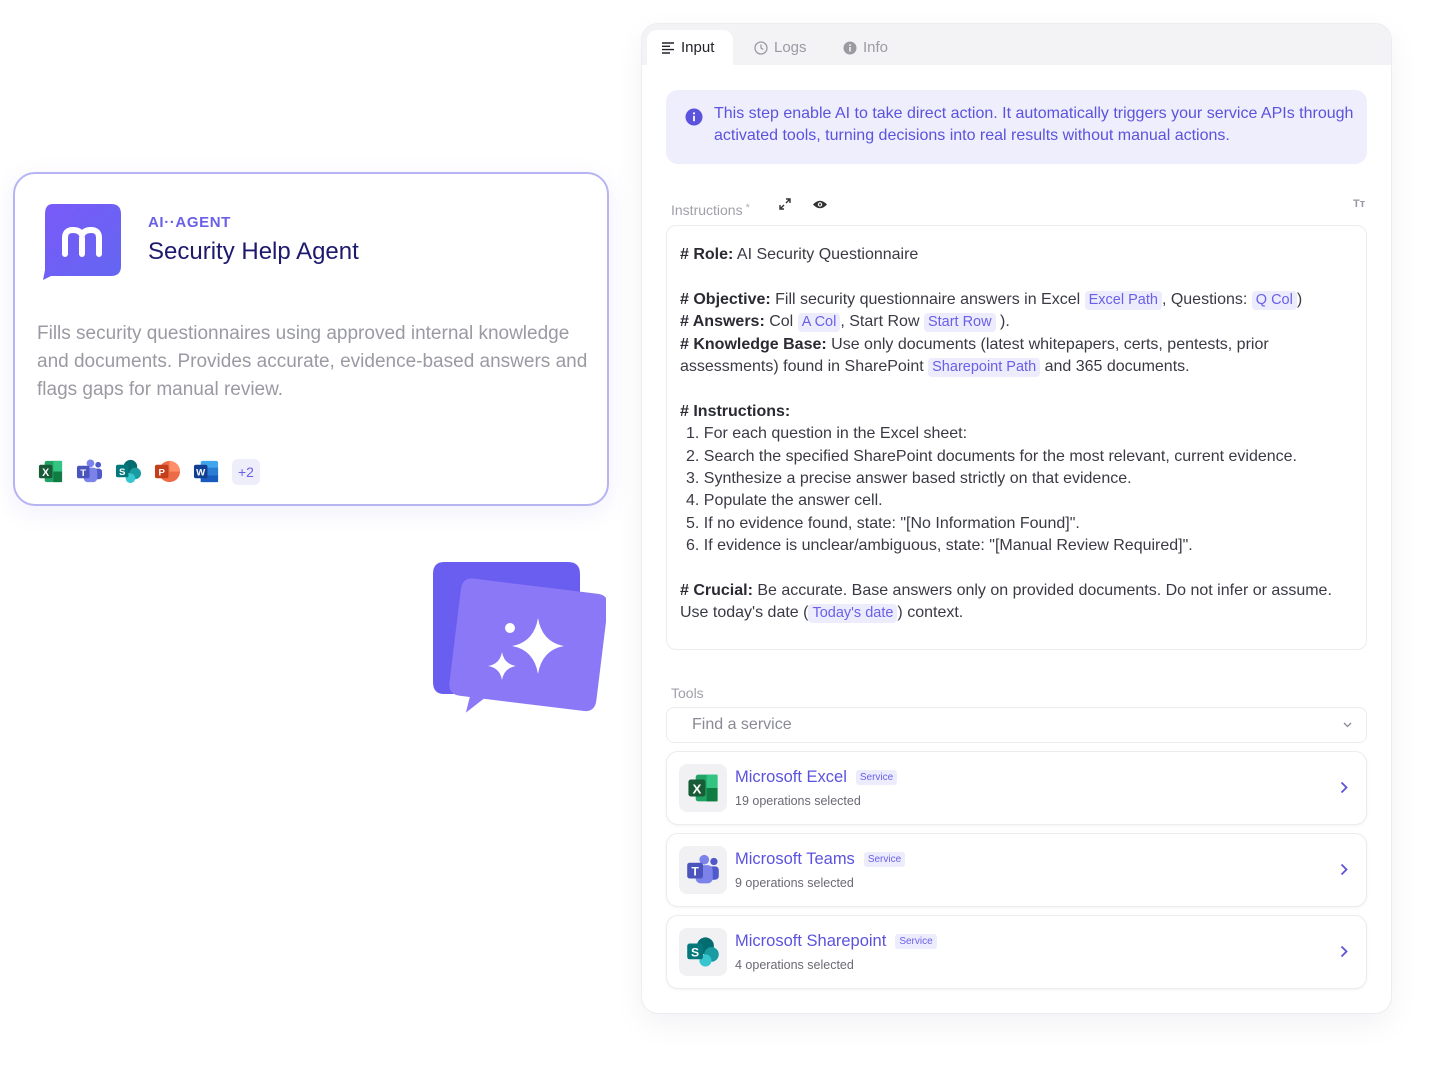 Image resolution: width=1445 pixels, height=1071 pixels. Describe the element at coordinates (761, 47) in the screenshot. I see `clock-icon` at that location.